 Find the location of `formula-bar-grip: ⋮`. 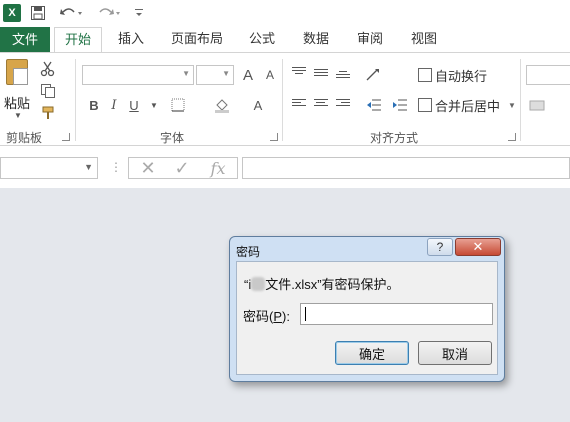

formula-bar-grip: ⋮ is located at coordinates (116, 167).